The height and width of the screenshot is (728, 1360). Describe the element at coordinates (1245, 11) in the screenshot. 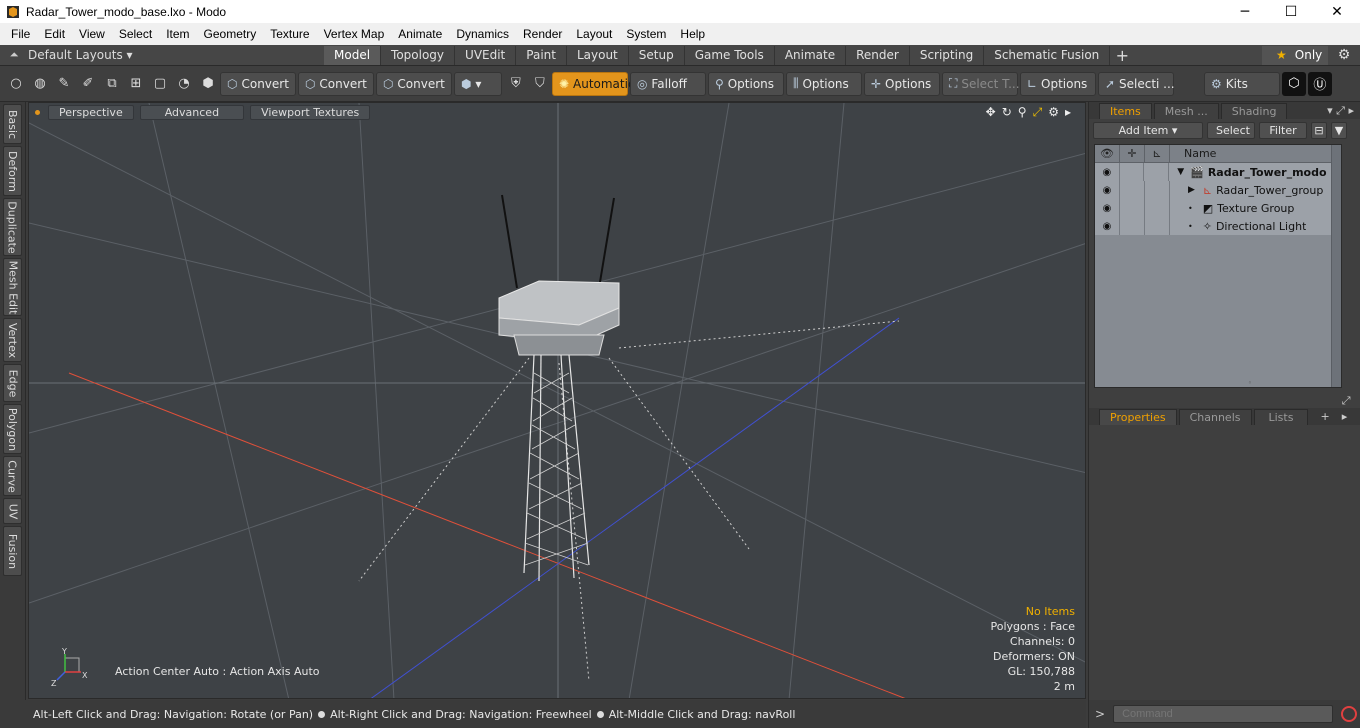

I see `minimize-button: ─` at that location.